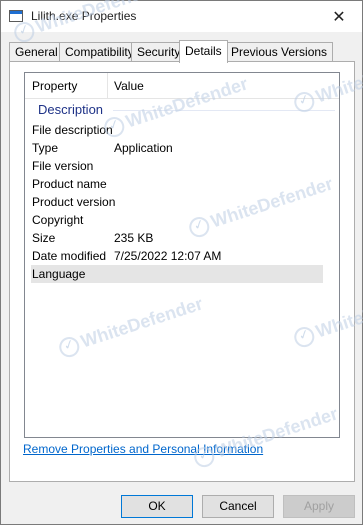  Describe the element at coordinates (181, 16) in the screenshot. I see `title-bar: Lilith.exe Properties ✕` at that location.